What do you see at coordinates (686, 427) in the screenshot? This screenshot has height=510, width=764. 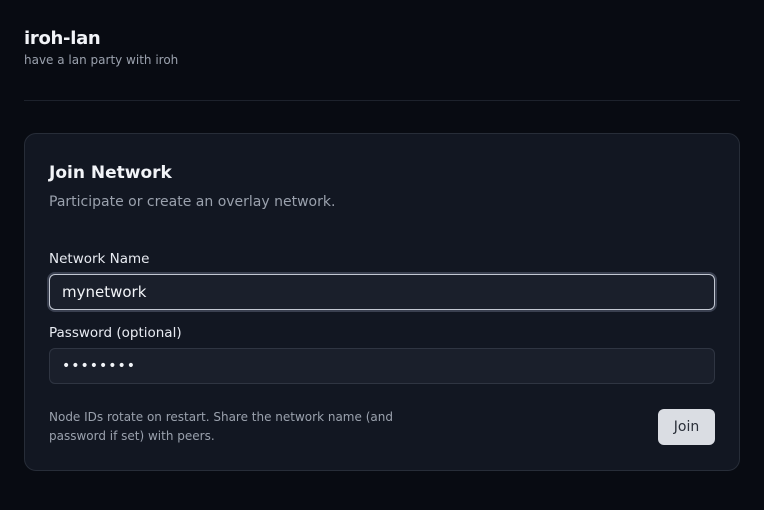 I see `join-button: Join` at bounding box center [686, 427].